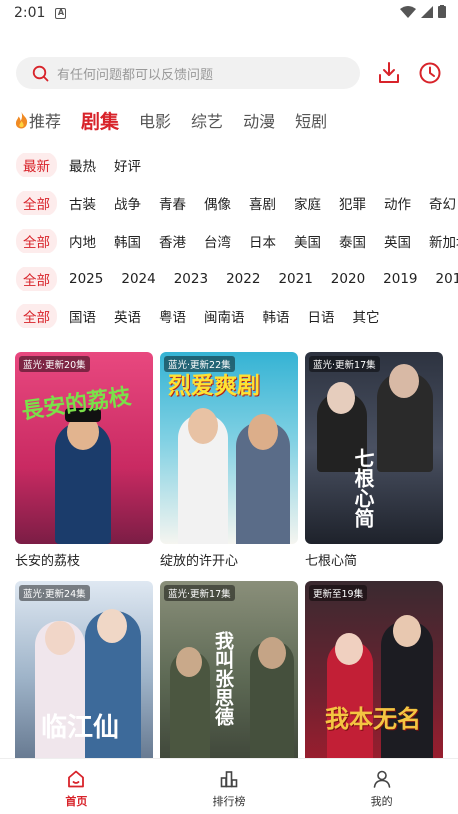 The image size is (458, 814). I want to click on filter-chip: 粤语, so click(172, 316).